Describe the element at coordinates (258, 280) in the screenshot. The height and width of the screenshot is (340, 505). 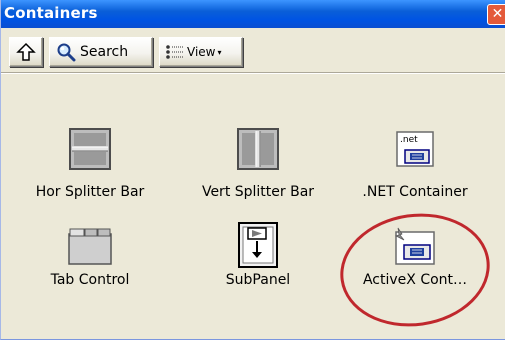
I see `palette-item-label: SubPanel` at that location.